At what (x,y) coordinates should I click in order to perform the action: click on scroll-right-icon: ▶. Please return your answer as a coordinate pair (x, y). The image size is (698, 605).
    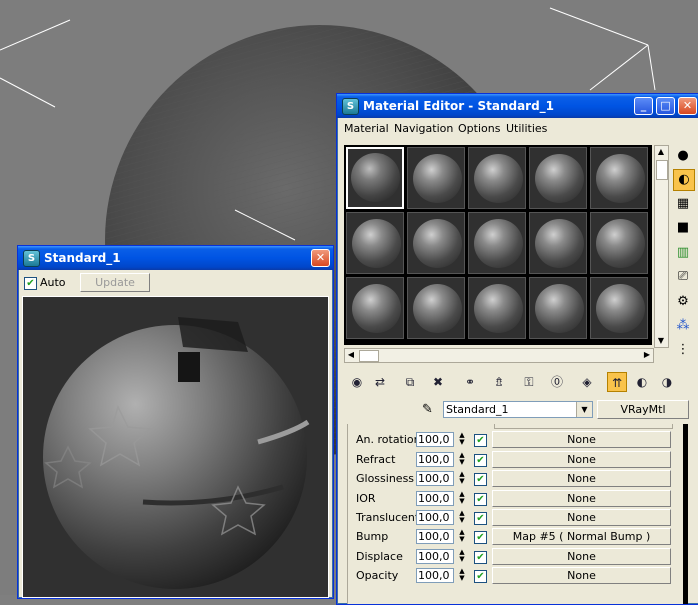
    Looking at the image, I should click on (647, 355).